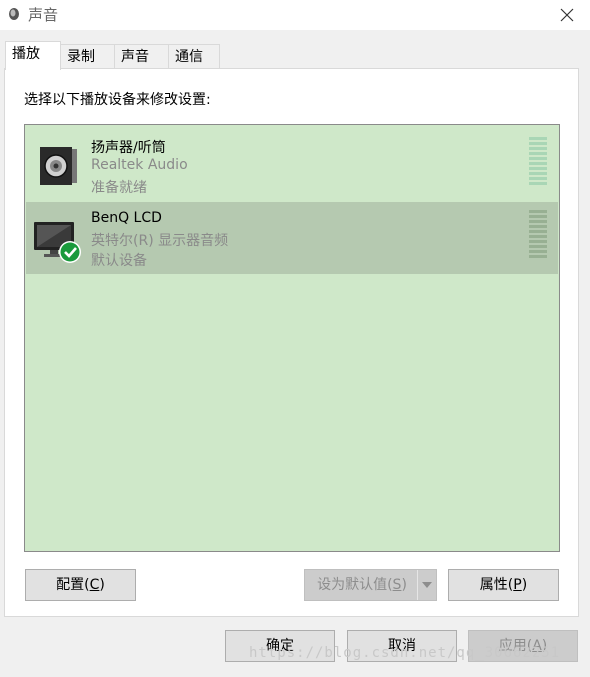 Image resolution: width=590 pixels, height=677 pixels. I want to click on device-description: Realtek Audio, so click(139, 165).